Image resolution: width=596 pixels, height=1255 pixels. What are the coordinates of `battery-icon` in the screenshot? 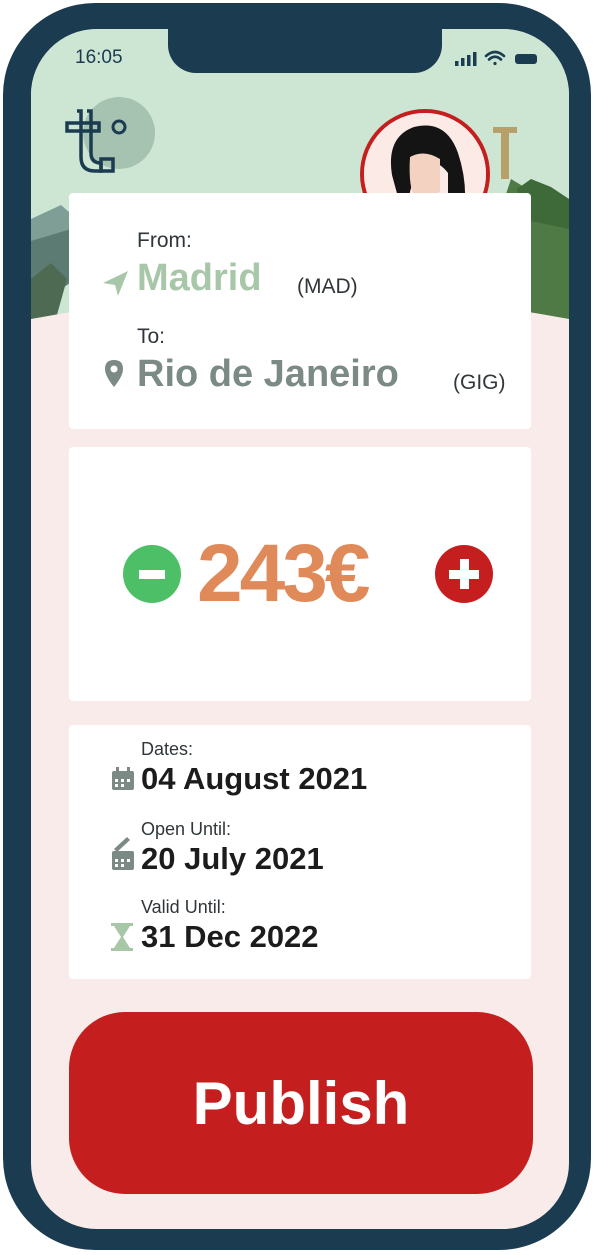 It's located at (526, 59).